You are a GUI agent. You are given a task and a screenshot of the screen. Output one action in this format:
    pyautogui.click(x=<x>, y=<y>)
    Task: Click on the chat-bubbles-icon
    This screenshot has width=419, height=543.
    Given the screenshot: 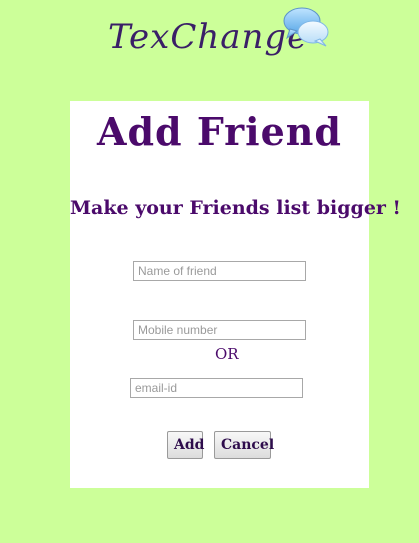 What is the action you would take?
    pyautogui.click(x=306, y=28)
    